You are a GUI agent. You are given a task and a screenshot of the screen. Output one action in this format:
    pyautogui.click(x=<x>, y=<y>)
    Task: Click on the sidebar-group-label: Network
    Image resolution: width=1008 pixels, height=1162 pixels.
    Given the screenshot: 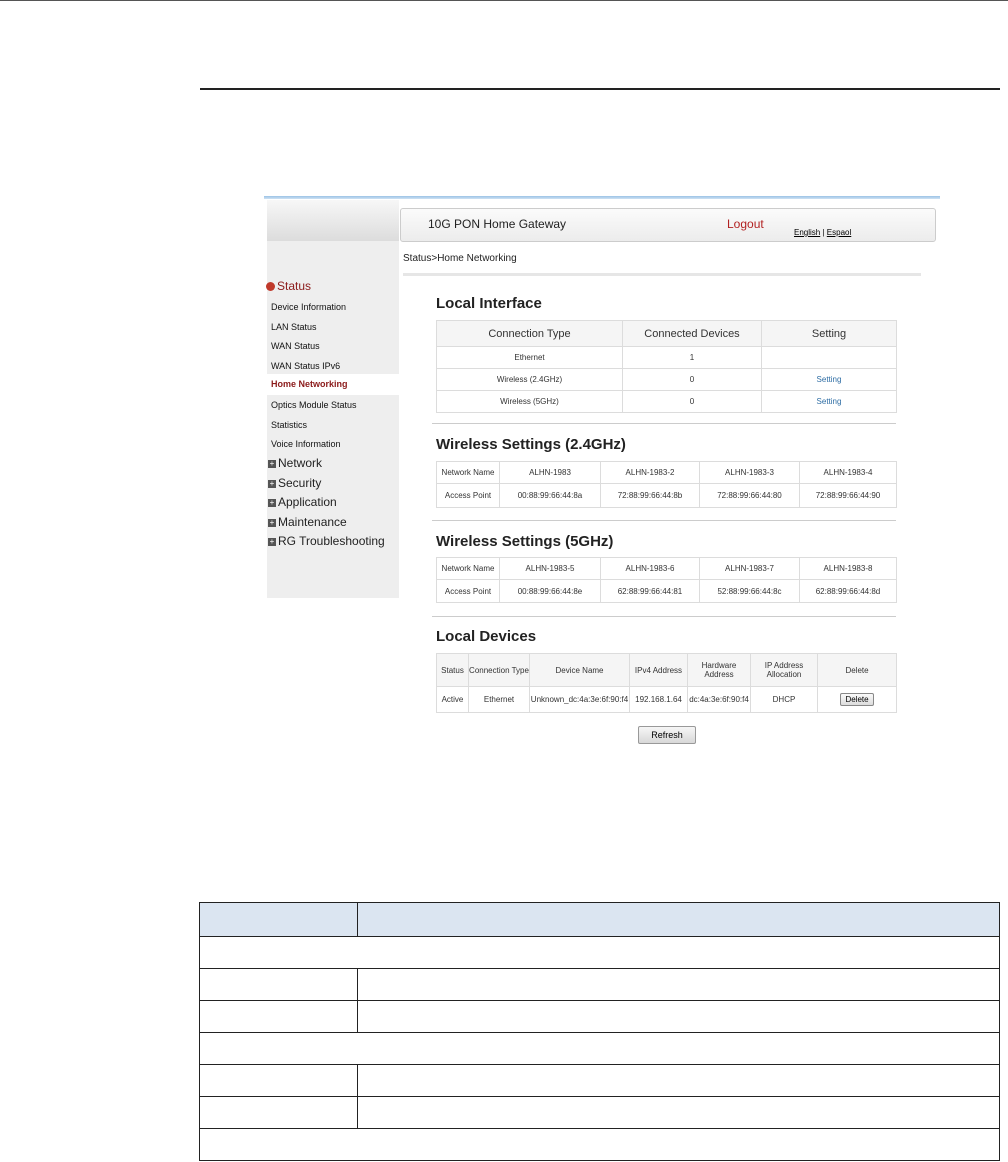 What is the action you would take?
    pyautogui.click(x=300, y=463)
    